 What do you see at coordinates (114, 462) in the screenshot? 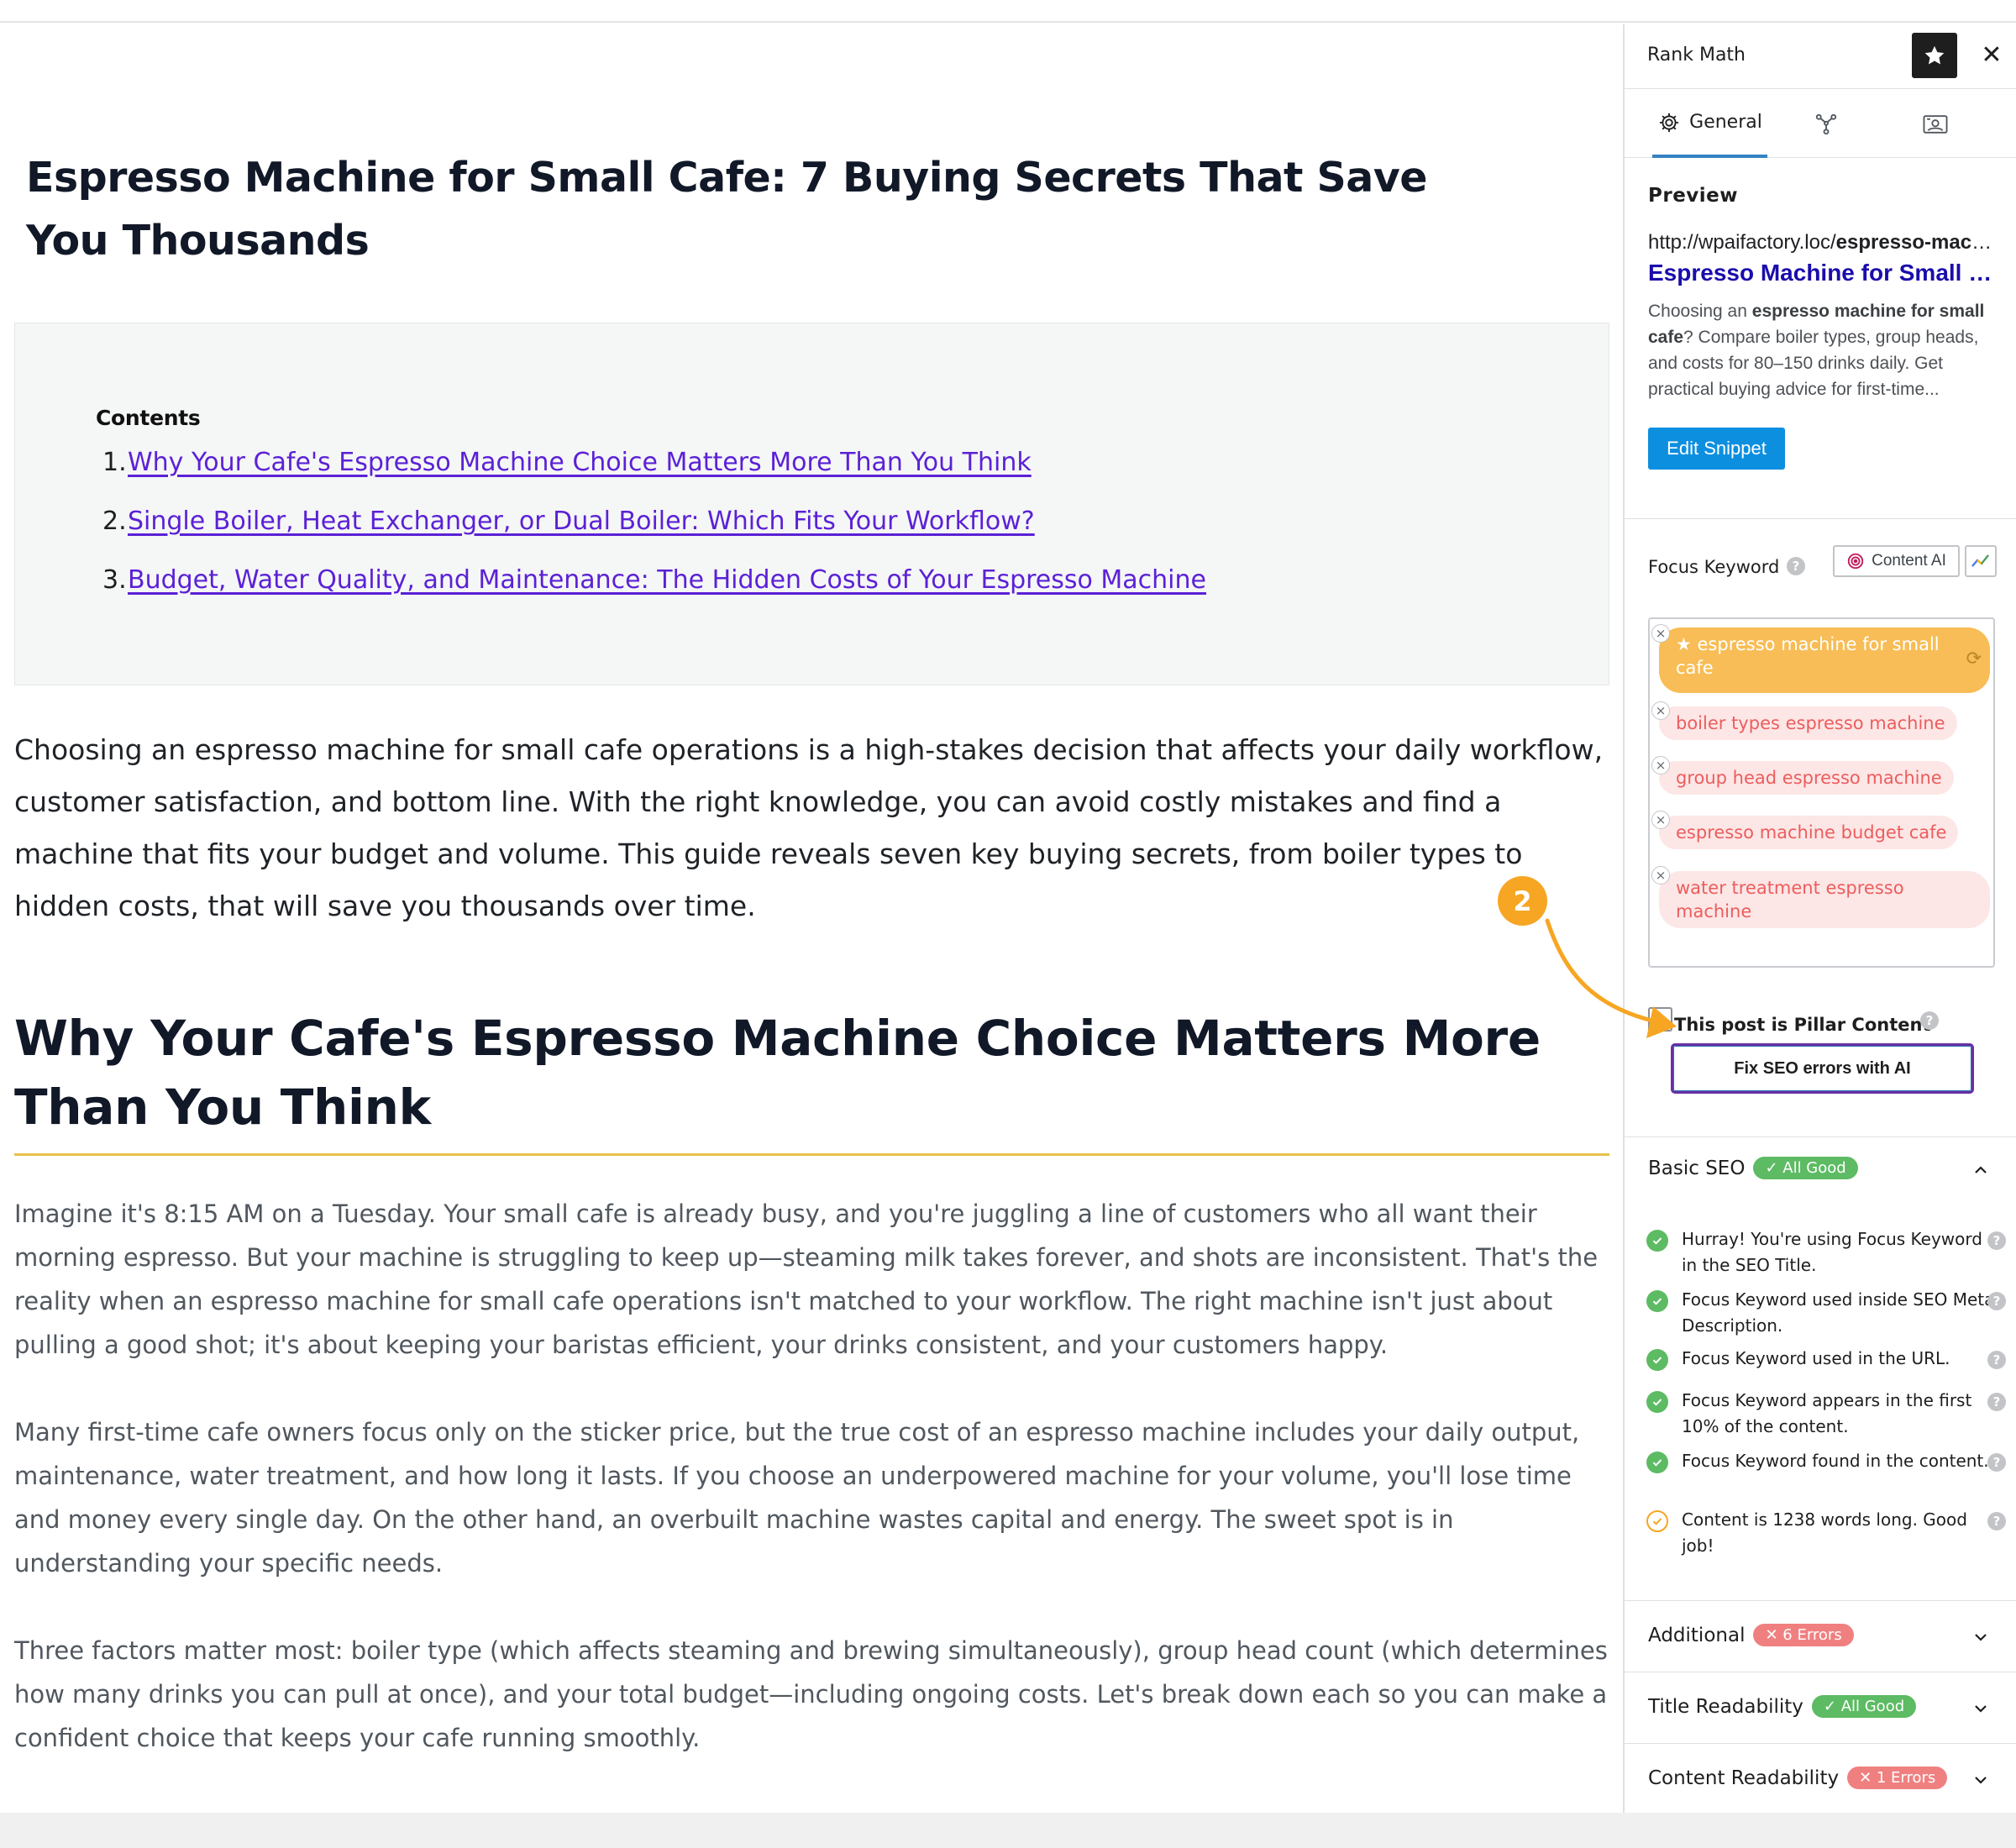
I see `toc-number: 1.` at bounding box center [114, 462].